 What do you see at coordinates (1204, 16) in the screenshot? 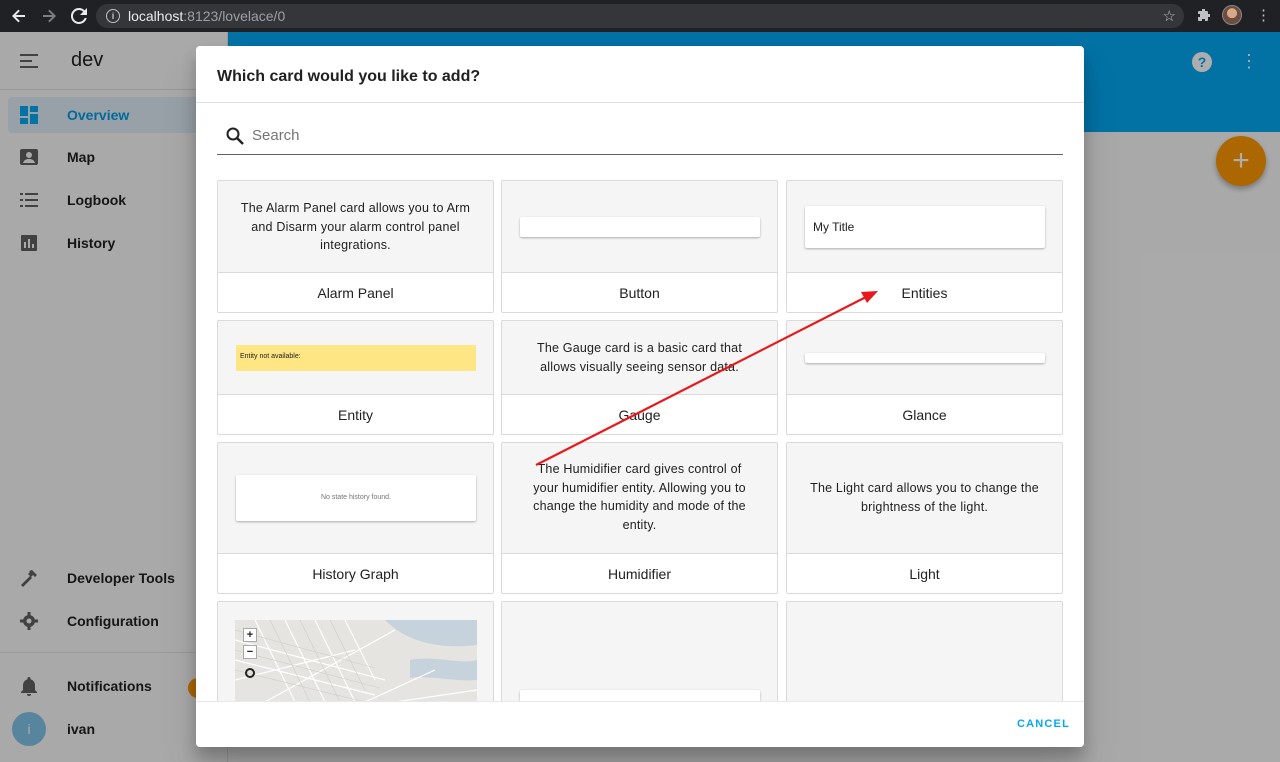
I see `extensions-puzzle-icon` at bounding box center [1204, 16].